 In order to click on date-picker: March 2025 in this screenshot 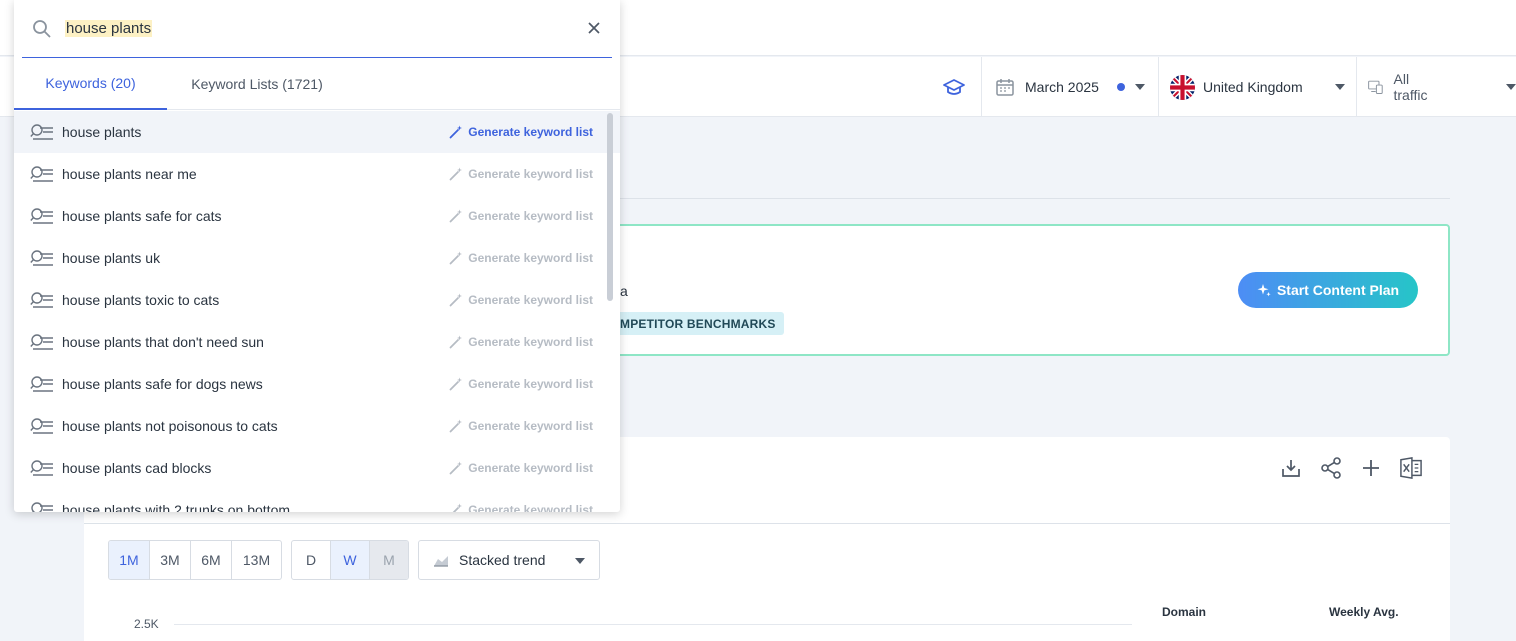, I will do `click(1072, 87)`.